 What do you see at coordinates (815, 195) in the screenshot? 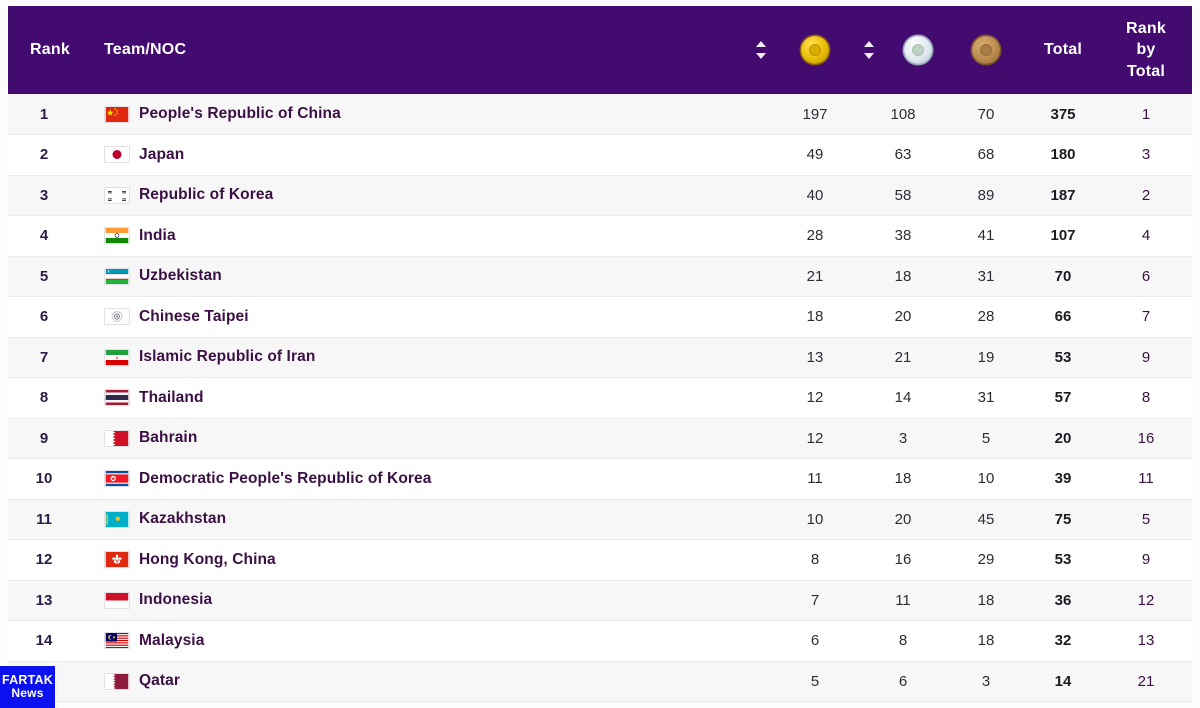
I see `cell-gold: 40` at bounding box center [815, 195].